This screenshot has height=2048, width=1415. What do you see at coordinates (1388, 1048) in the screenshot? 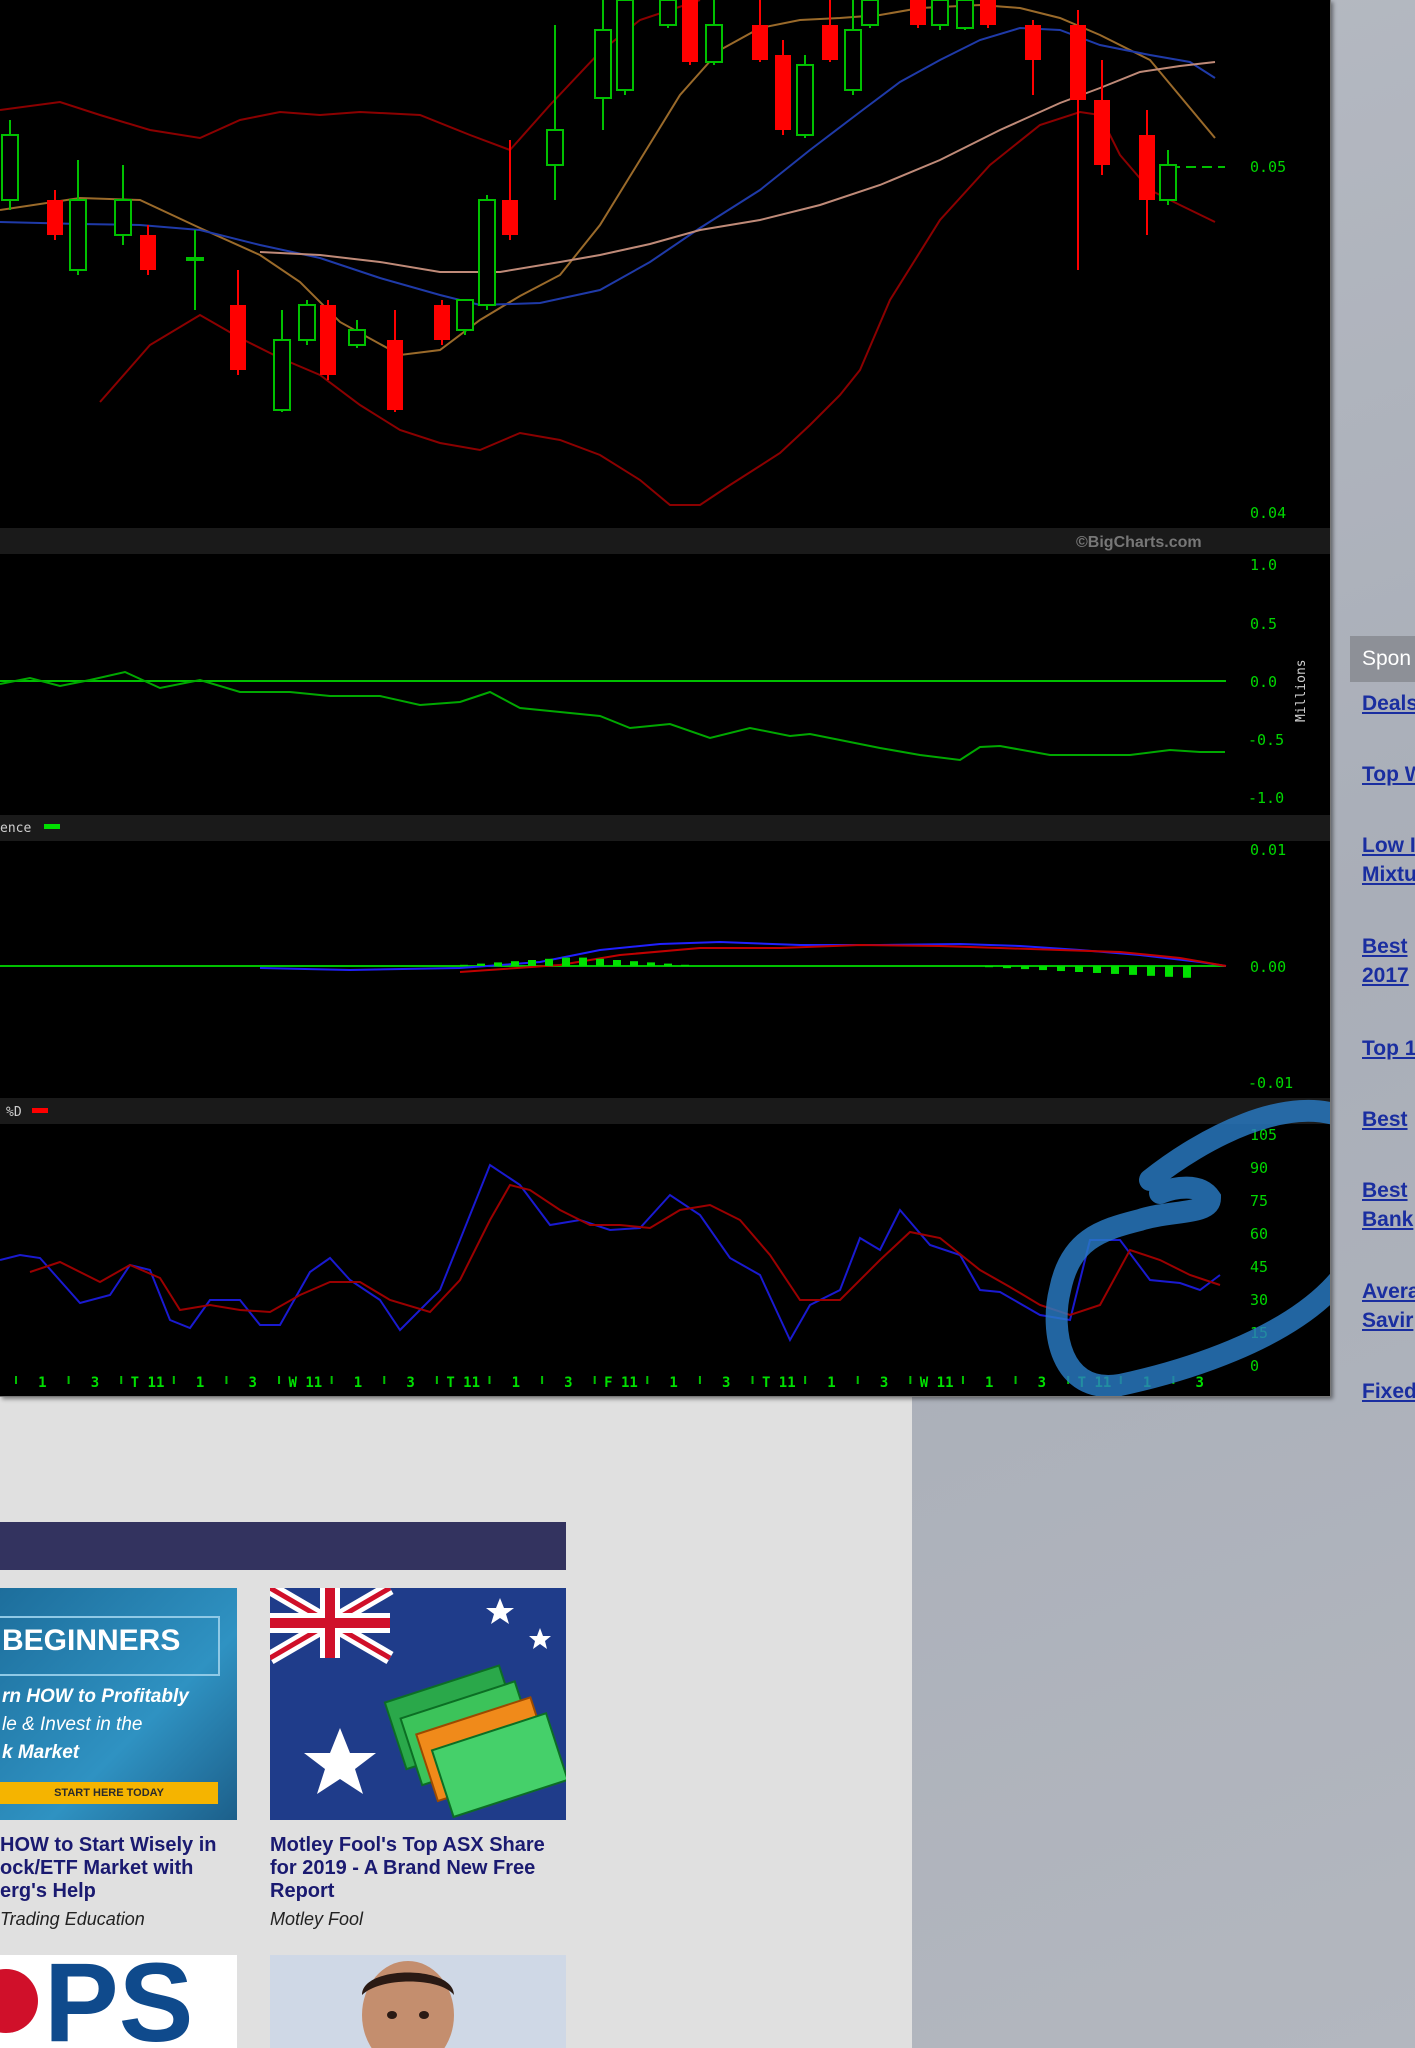
I see `sponsored-link-5: Top 1` at bounding box center [1388, 1048].